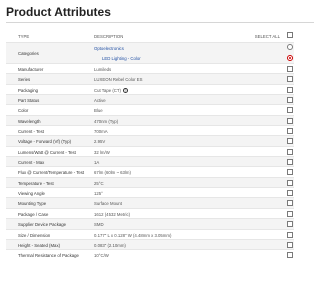 The height and width of the screenshot is (292, 320). I want to click on table-row: Manufacturer Lumileds, so click(150, 68).